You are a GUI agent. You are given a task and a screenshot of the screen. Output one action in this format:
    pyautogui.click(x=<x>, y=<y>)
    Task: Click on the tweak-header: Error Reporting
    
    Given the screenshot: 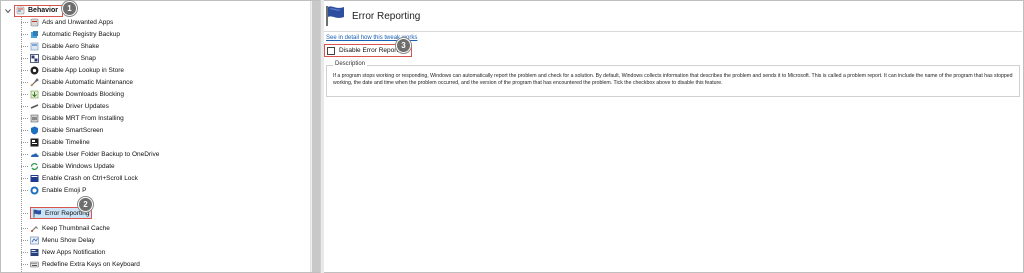 What is the action you would take?
    pyautogui.click(x=372, y=16)
    